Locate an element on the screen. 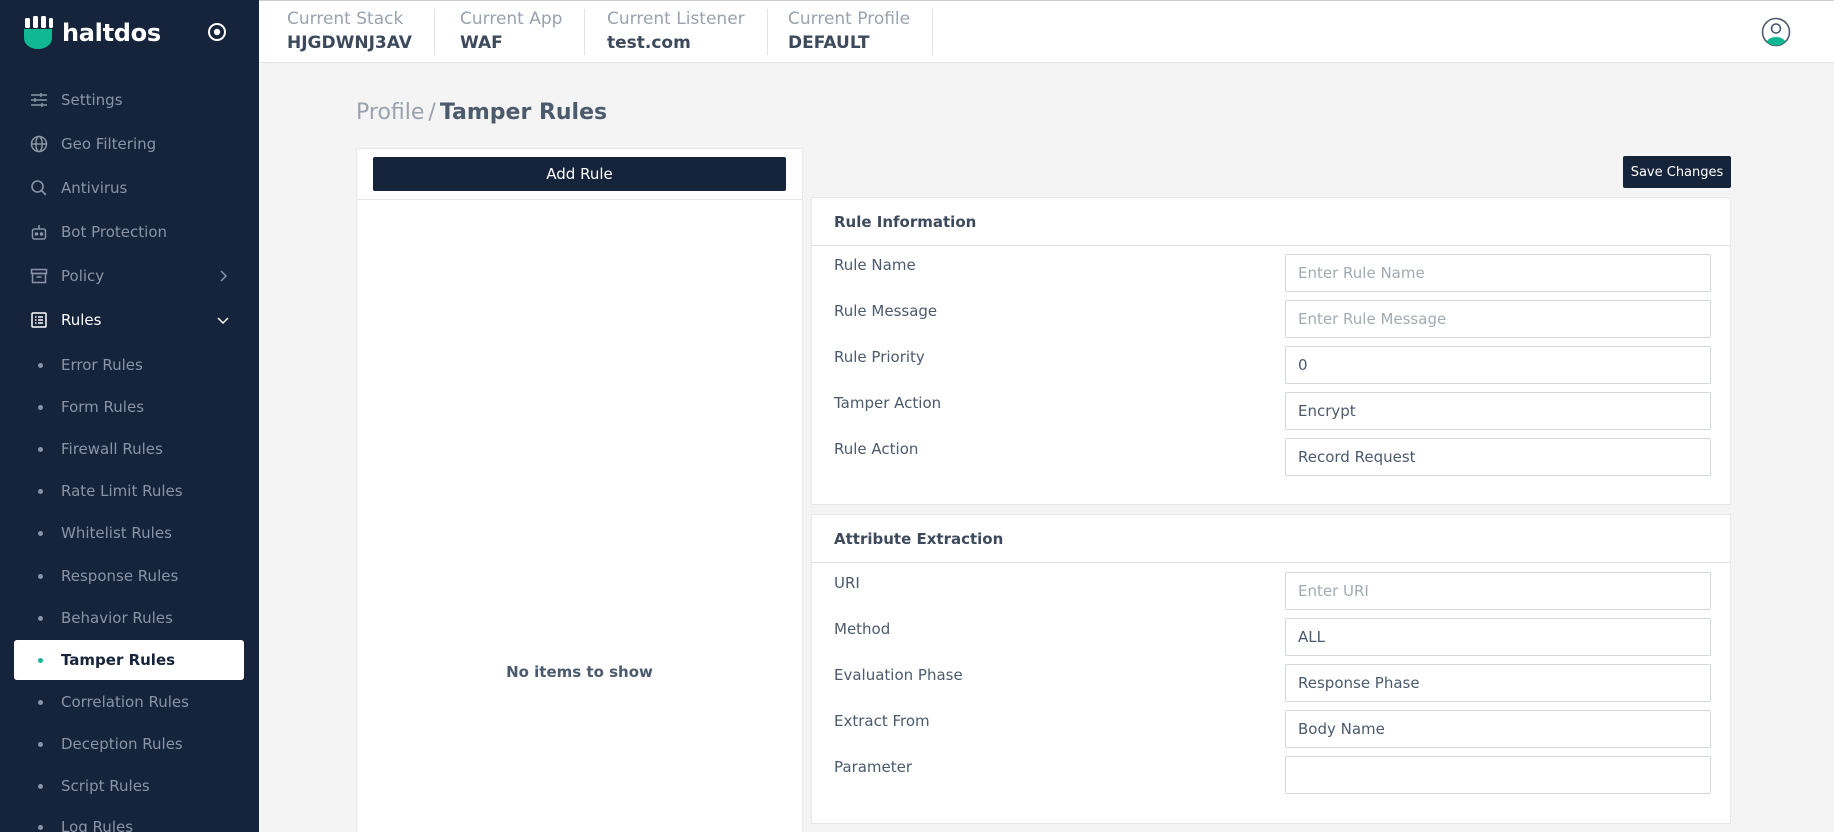 Image resolution: width=1834 pixels, height=832 pixels. rule-name-row: Rule Name is located at coordinates (1271, 274).